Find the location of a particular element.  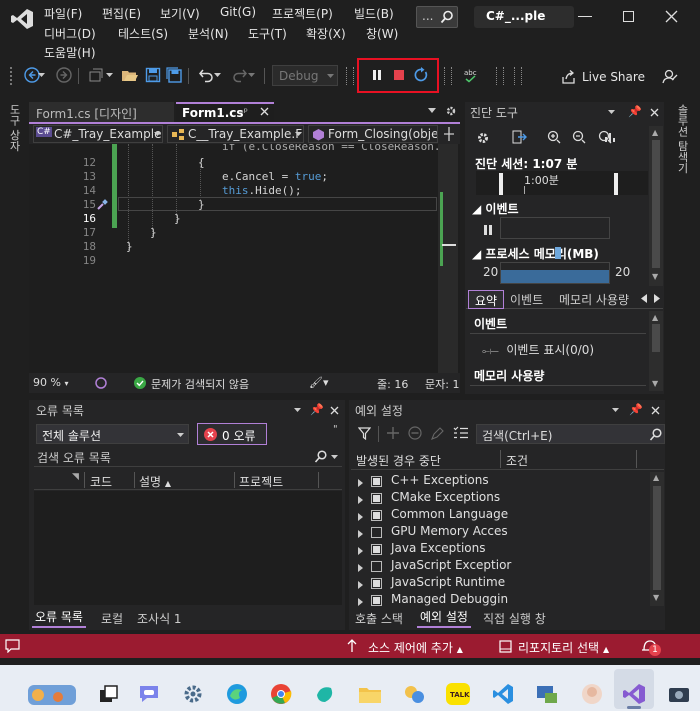

zoom-out-icon is located at coordinates (579, 137).